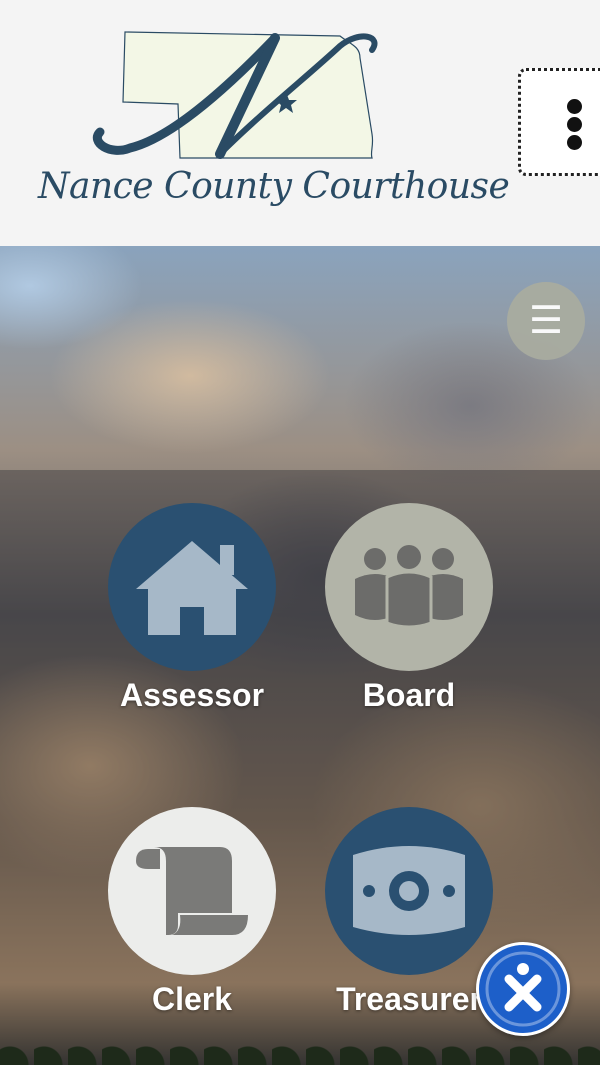 This screenshot has height=1065, width=600. What do you see at coordinates (274, 186) in the screenshot?
I see `logo-title: Nance County Courthouse` at bounding box center [274, 186].